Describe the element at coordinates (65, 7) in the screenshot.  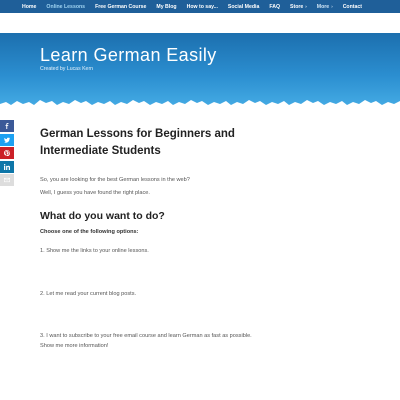
I see `nav-item-online-lessons: Online Lessons` at that location.